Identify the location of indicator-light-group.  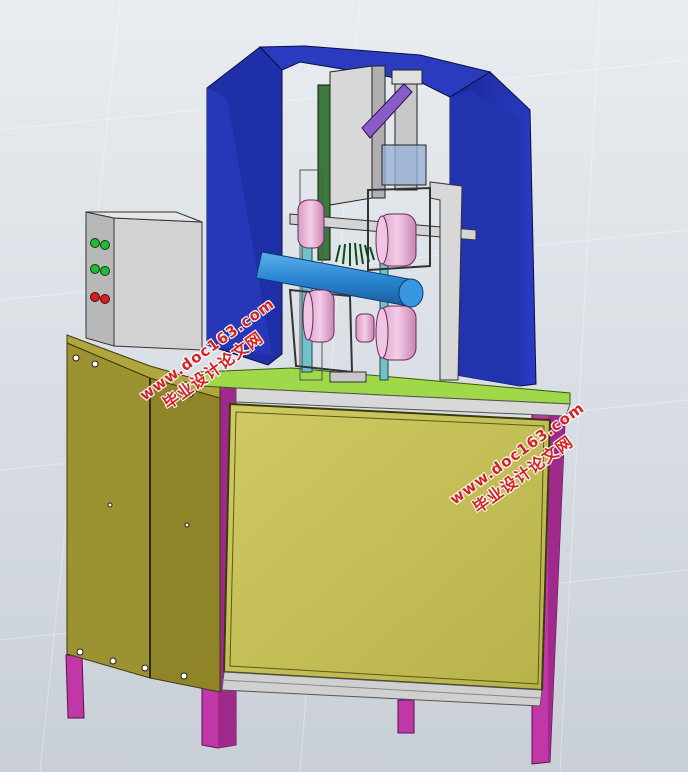
(101, 273).